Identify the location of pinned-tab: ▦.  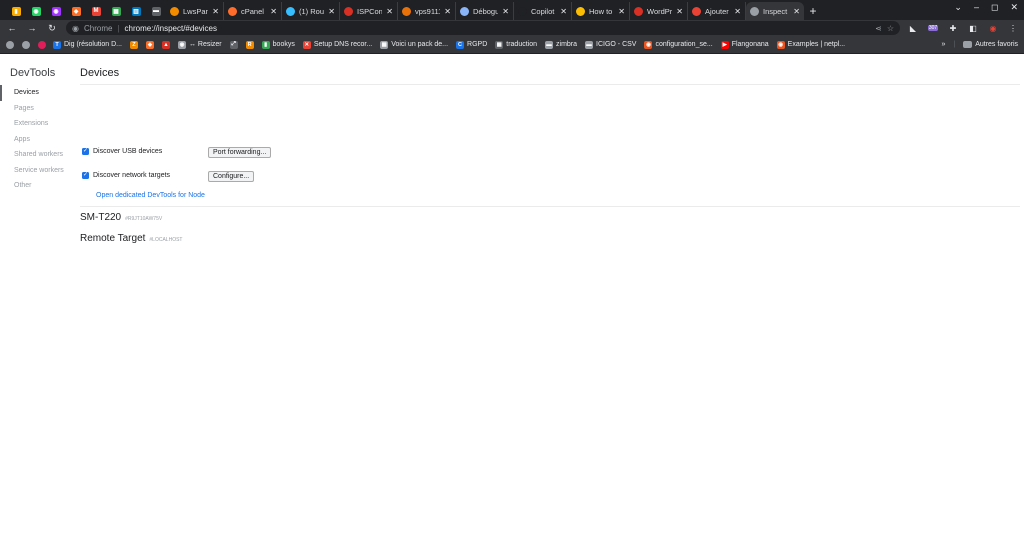
(116, 11).